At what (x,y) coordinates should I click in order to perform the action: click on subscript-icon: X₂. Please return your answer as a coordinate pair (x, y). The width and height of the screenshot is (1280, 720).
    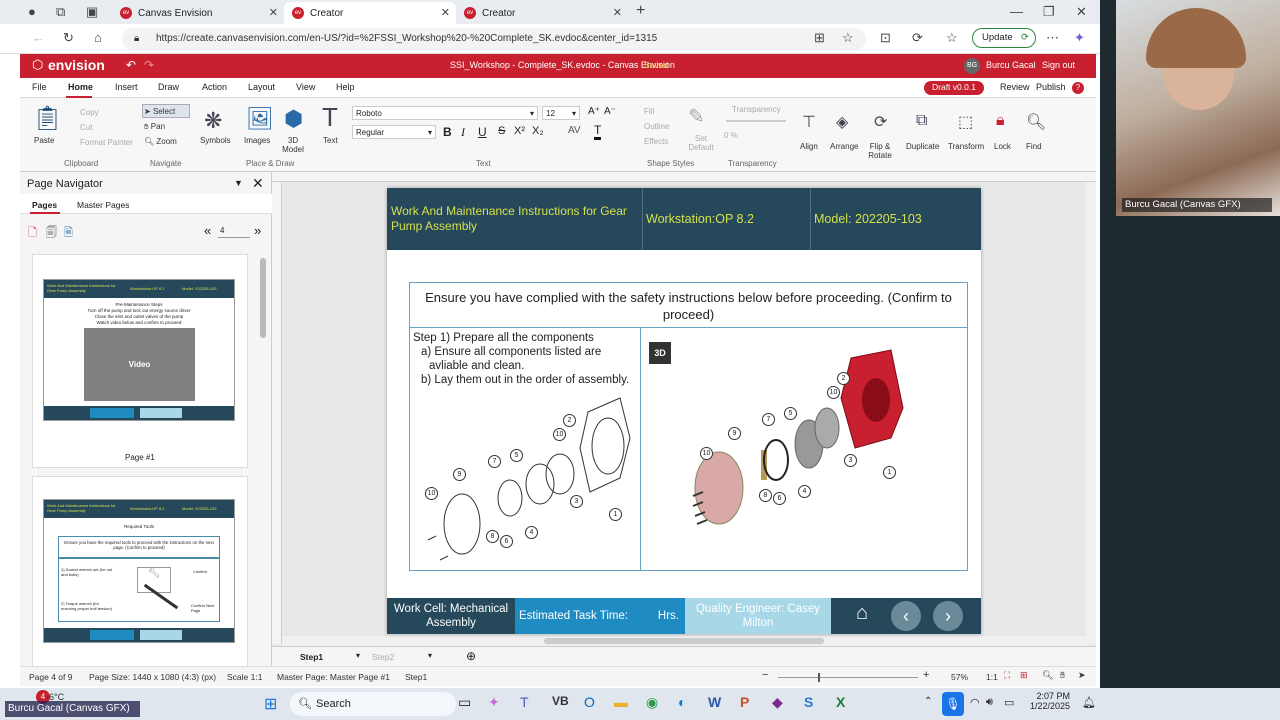
    Looking at the image, I should click on (538, 131).